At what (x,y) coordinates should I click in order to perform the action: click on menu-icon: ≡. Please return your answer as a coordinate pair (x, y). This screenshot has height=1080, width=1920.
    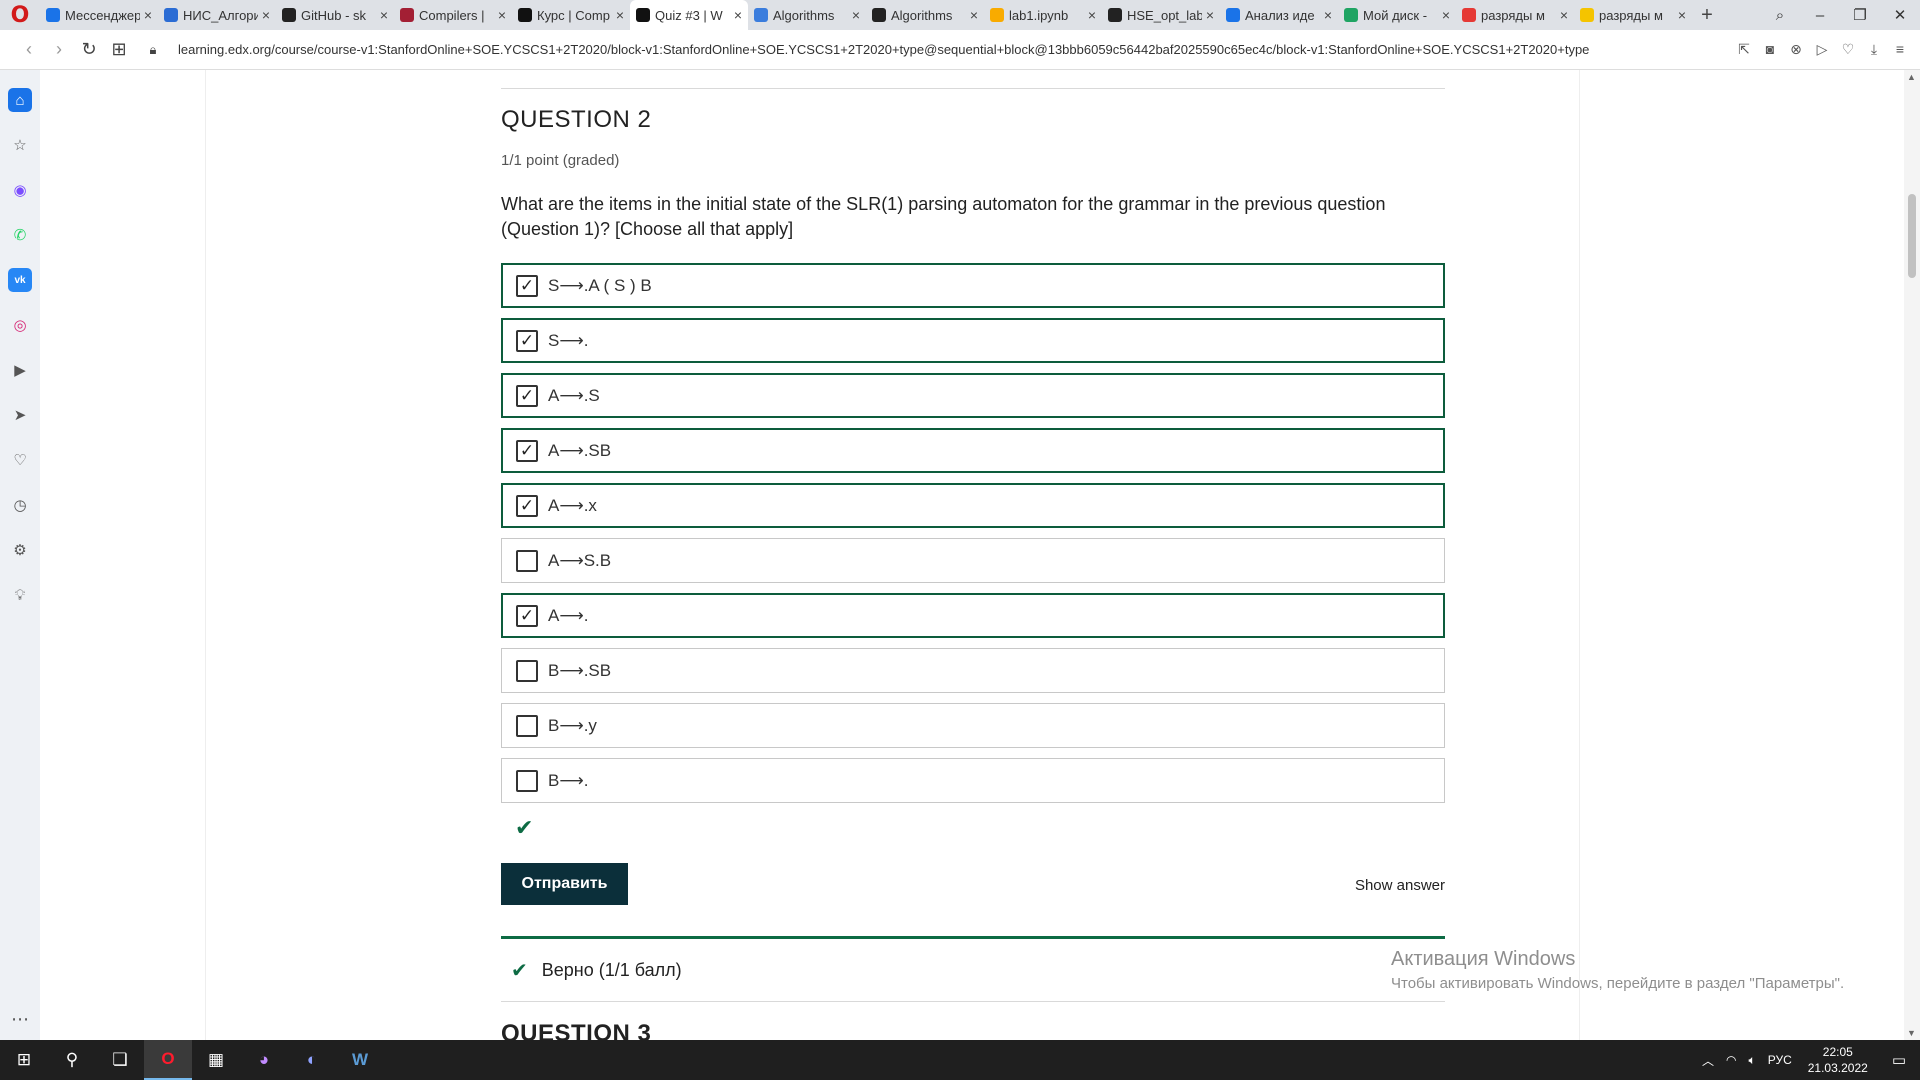
    Looking at the image, I should click on (1900, 49).